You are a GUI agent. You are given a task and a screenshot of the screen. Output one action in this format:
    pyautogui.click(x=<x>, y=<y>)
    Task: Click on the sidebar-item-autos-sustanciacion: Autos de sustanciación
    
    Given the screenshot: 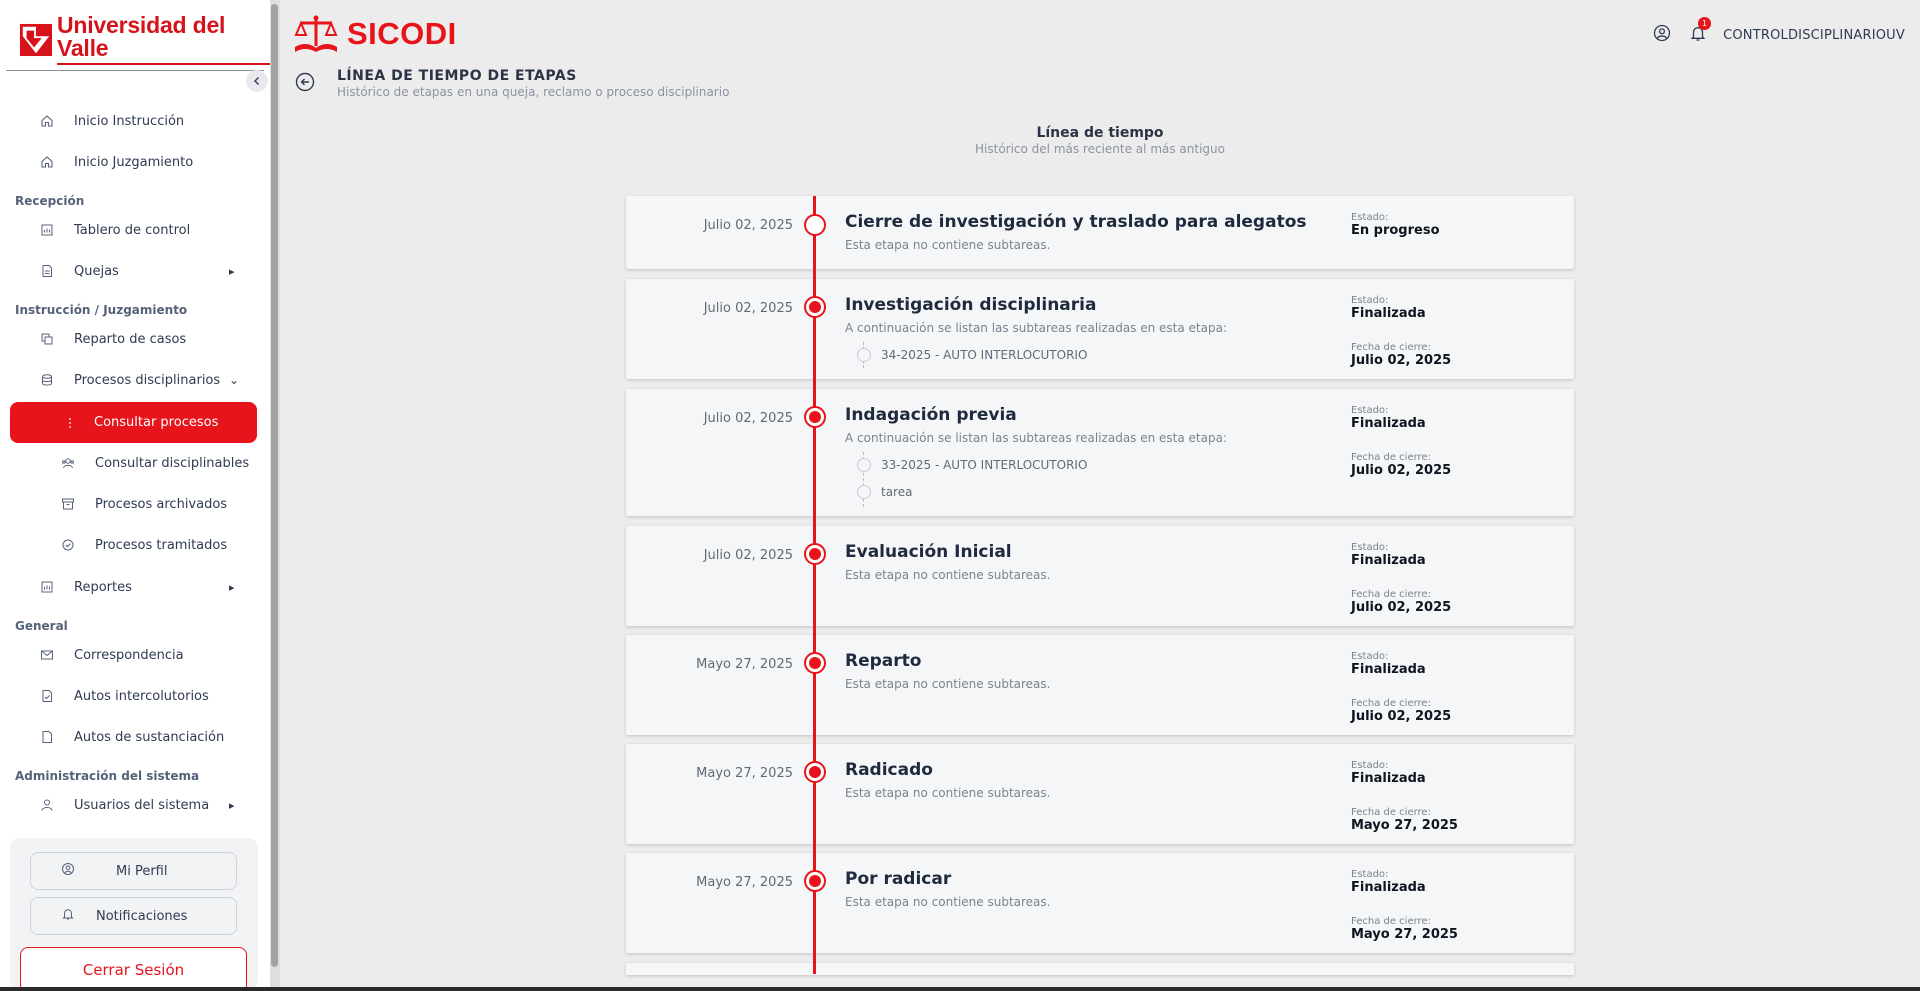 What is the action you would take?
    pyautogui.click(x=129, y=737)
    